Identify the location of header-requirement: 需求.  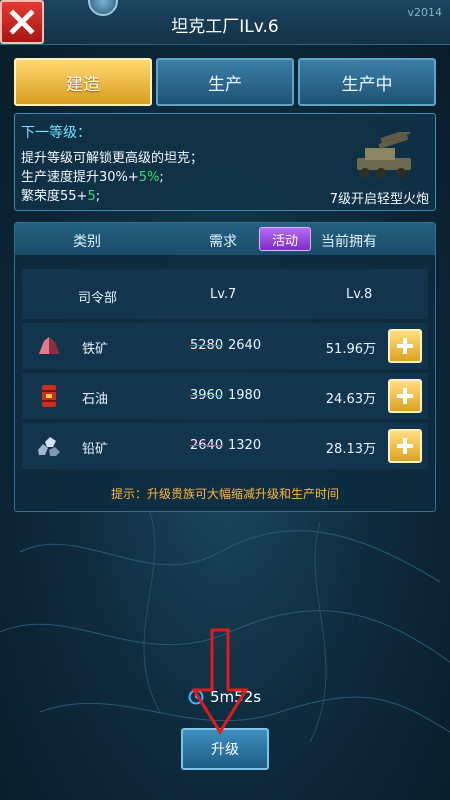
(223, 242).